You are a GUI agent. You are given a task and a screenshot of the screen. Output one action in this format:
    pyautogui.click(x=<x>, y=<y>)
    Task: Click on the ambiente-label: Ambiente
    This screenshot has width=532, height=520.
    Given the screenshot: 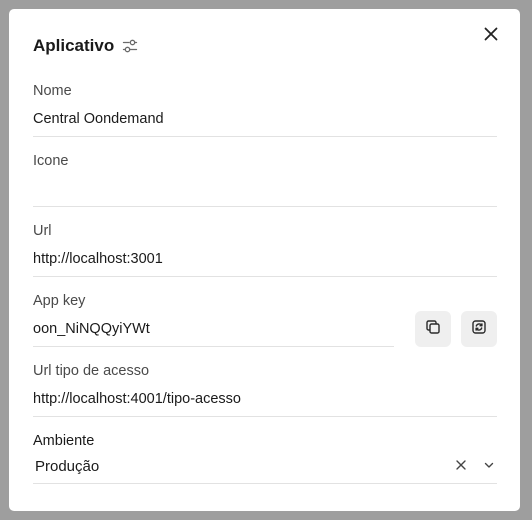 What is the action you would take?
    pyautogui.click(x=64, y=441)
    